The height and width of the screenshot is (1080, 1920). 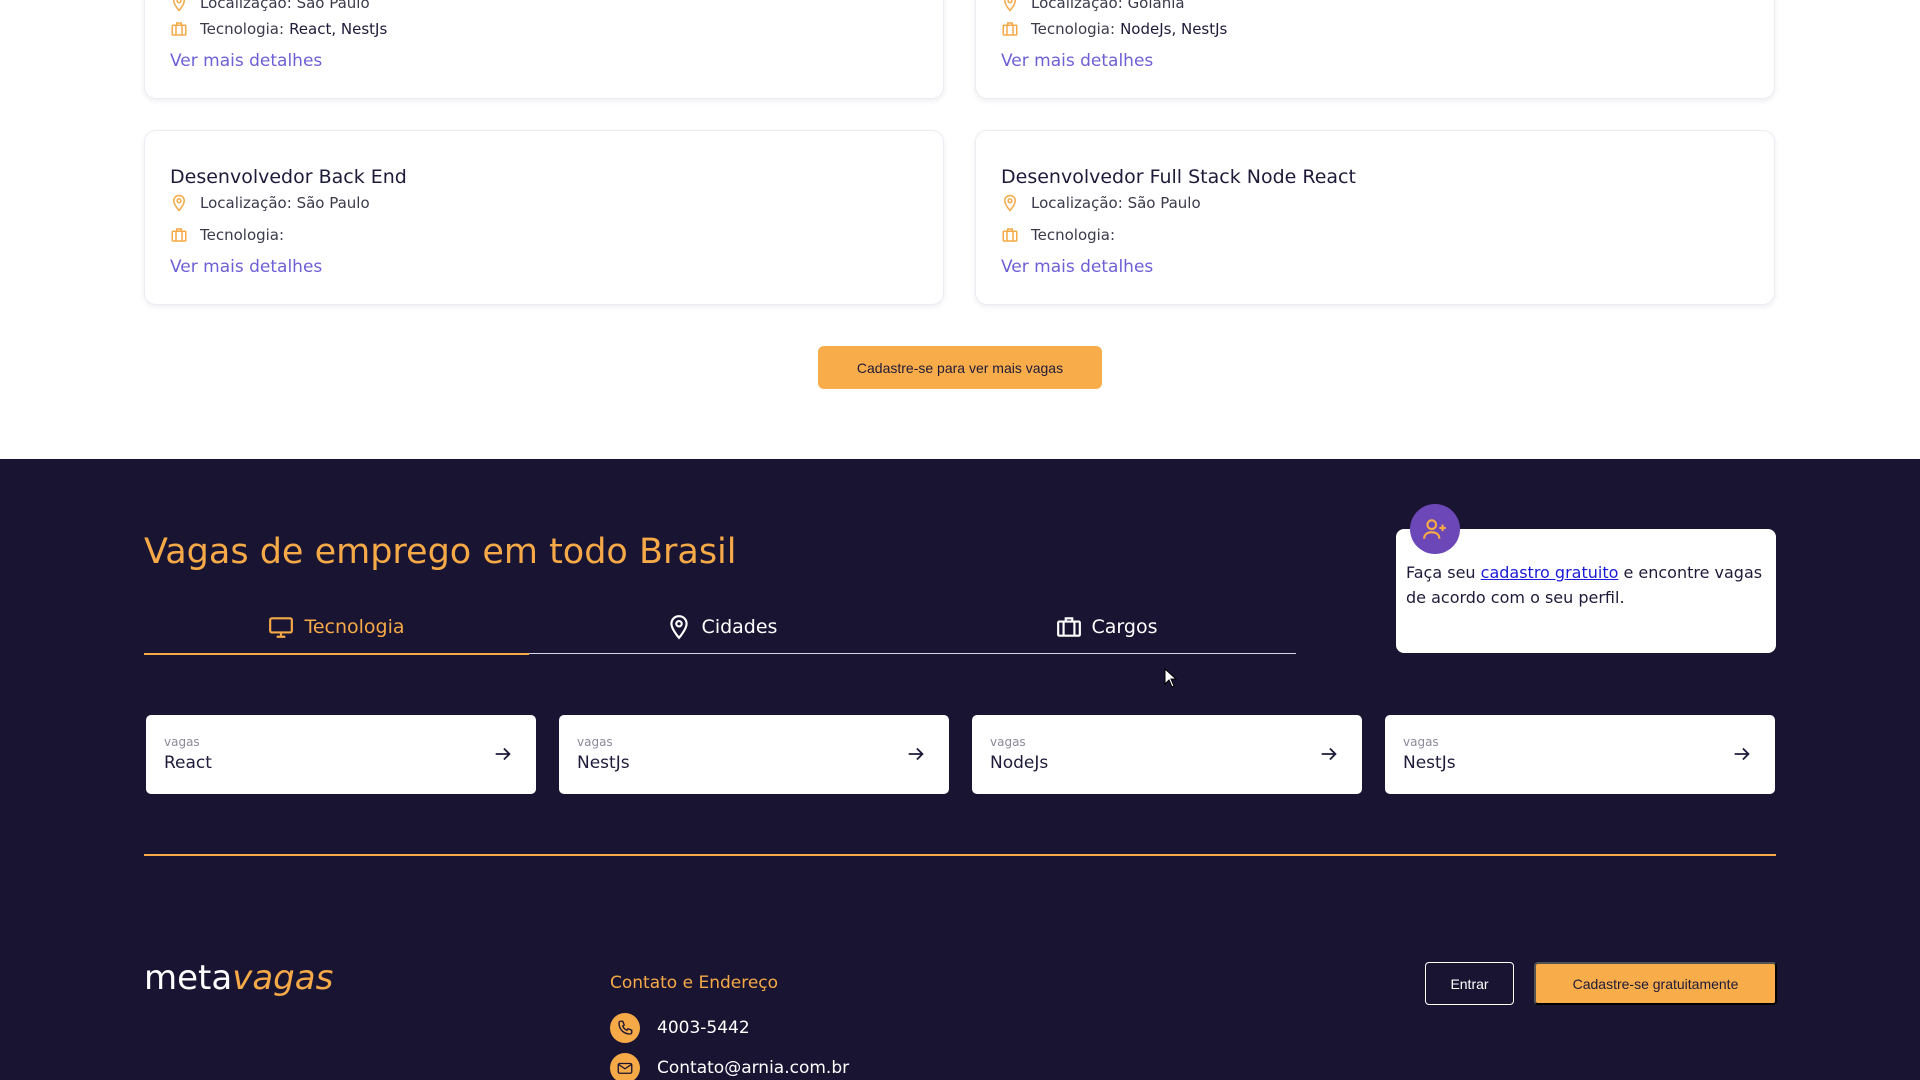 What do you see at coordinates (188, 763) in the screenshot?
I see `pill-name: React` at bounding box center [188, 763].